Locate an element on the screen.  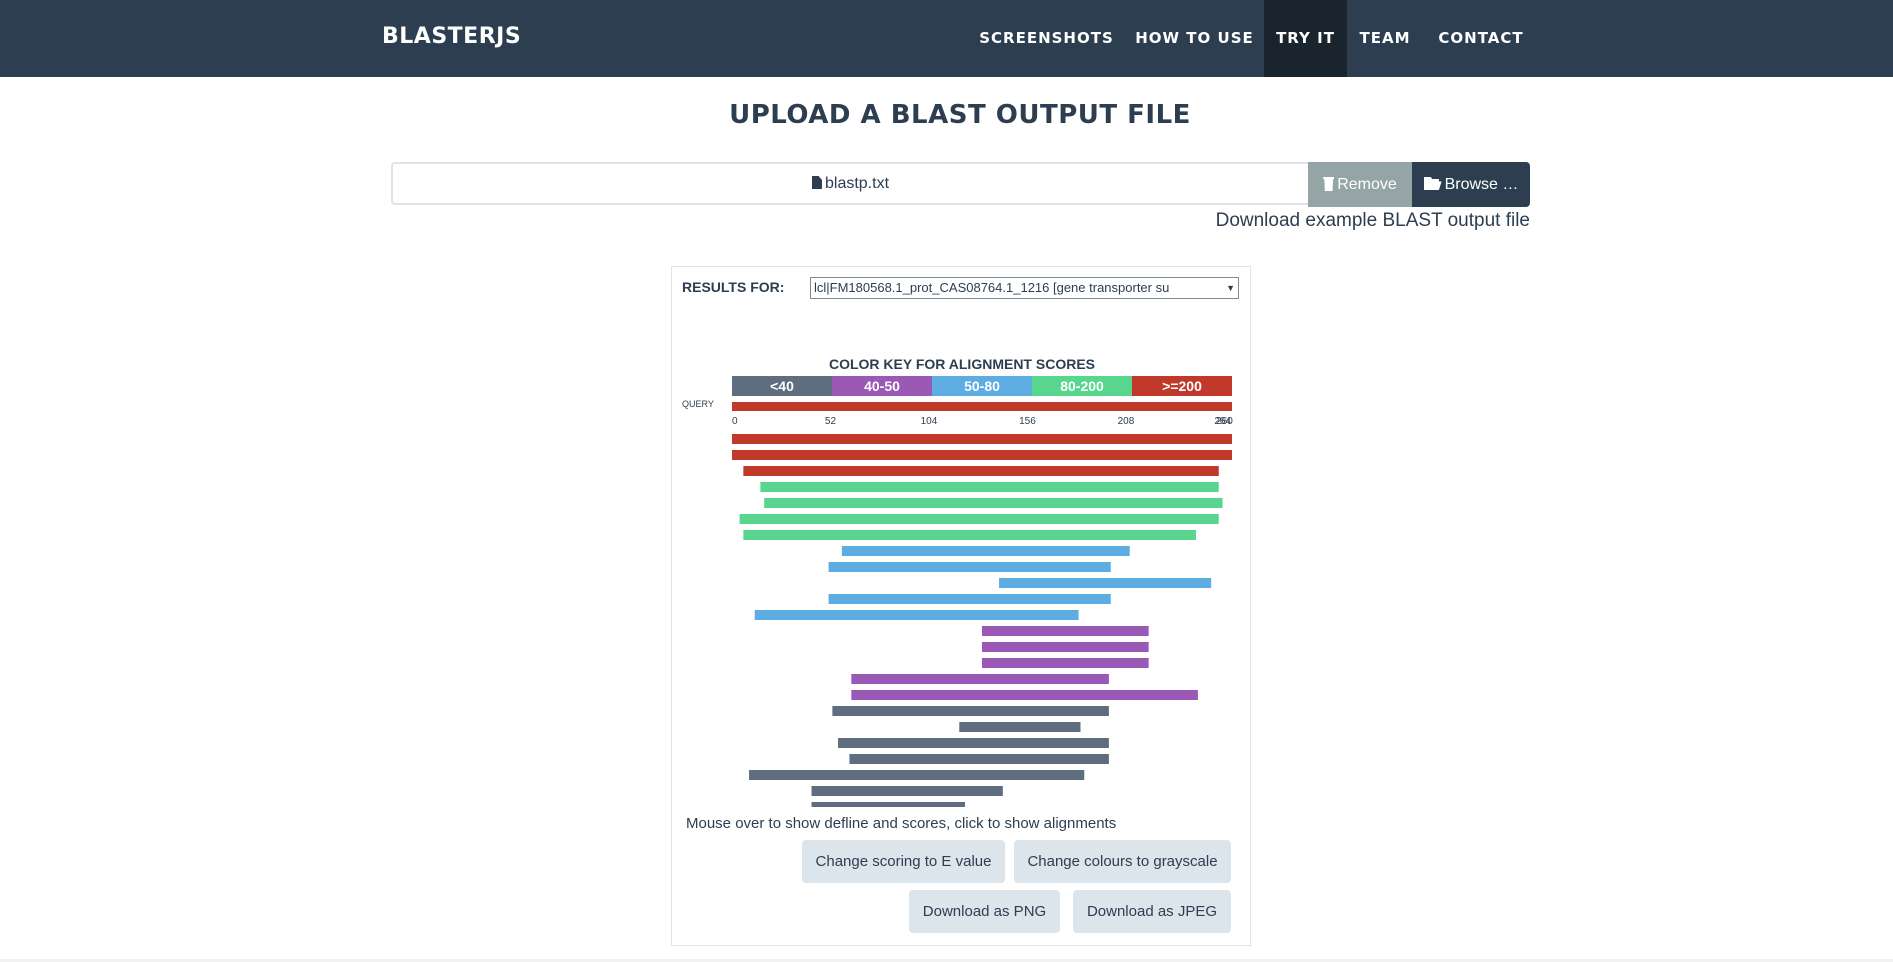
download-jpeg-button: Download as JPEG is located at coordinates (1152, 911).